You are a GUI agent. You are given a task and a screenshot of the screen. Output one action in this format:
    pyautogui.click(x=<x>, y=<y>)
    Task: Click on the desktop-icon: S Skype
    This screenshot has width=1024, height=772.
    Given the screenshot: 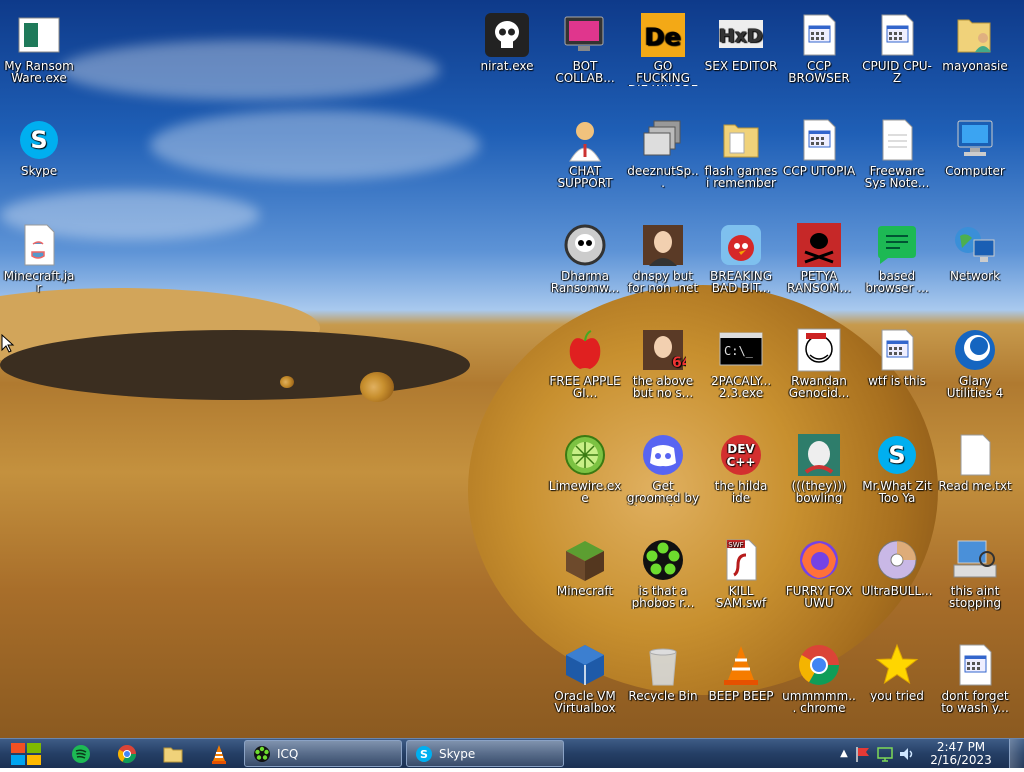 What is the action you would take?
    pyautogui.click(x=39, y=163)
    